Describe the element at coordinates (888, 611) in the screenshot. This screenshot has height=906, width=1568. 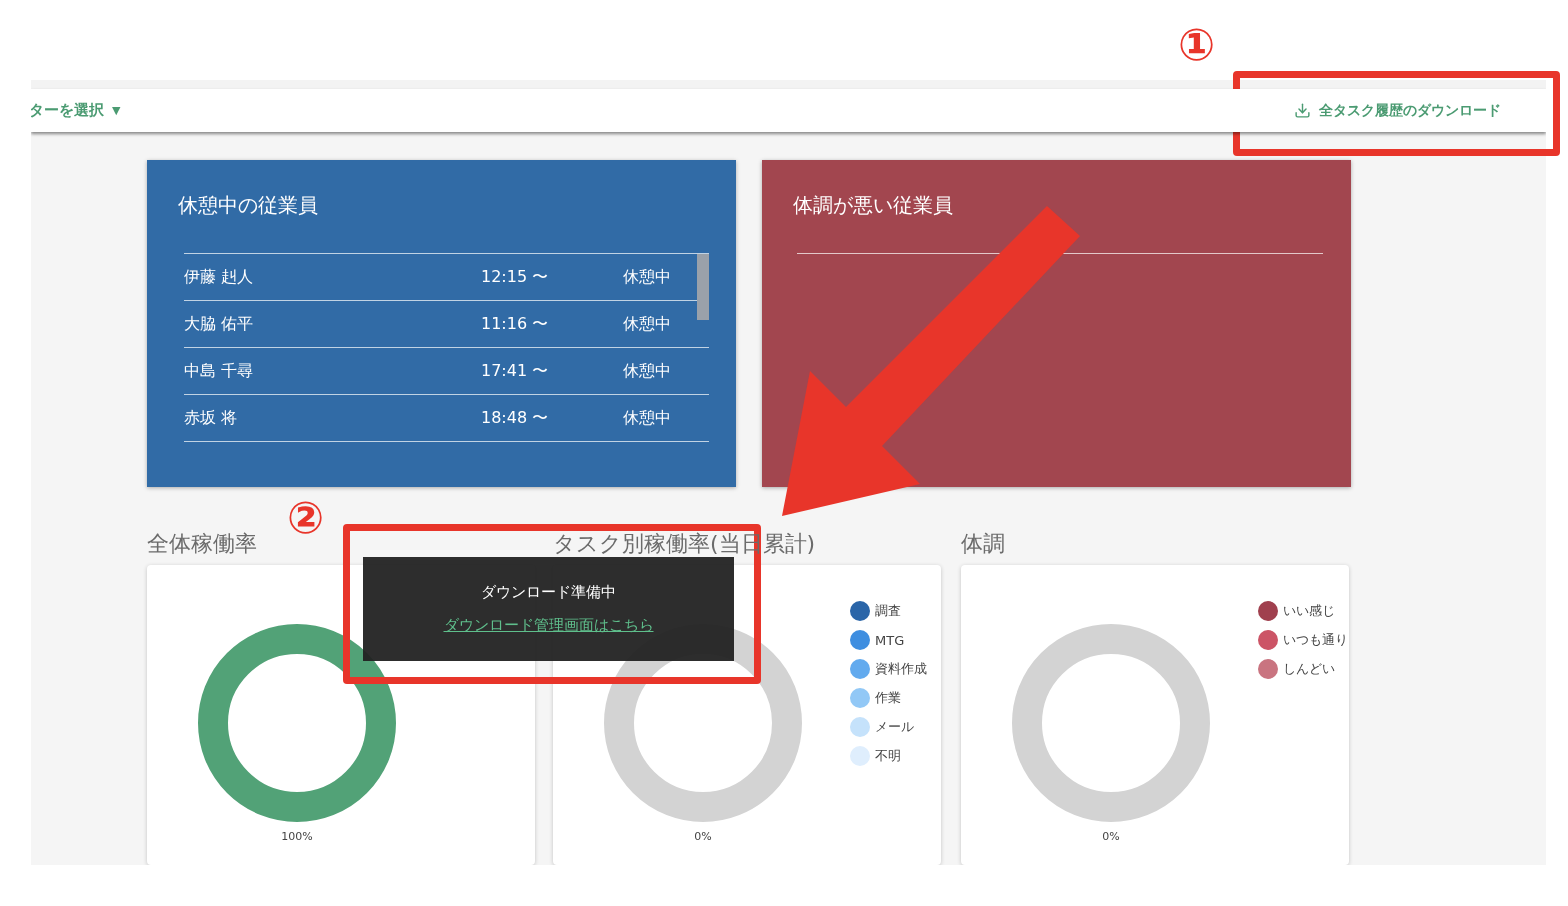
I see `legend-label: 調査` at that location.